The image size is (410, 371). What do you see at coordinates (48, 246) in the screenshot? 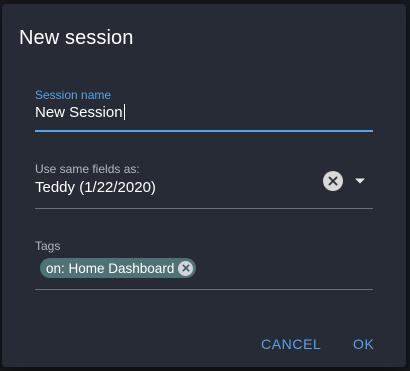
I see `tags-label: Tags` at bounding box center [48, 246].